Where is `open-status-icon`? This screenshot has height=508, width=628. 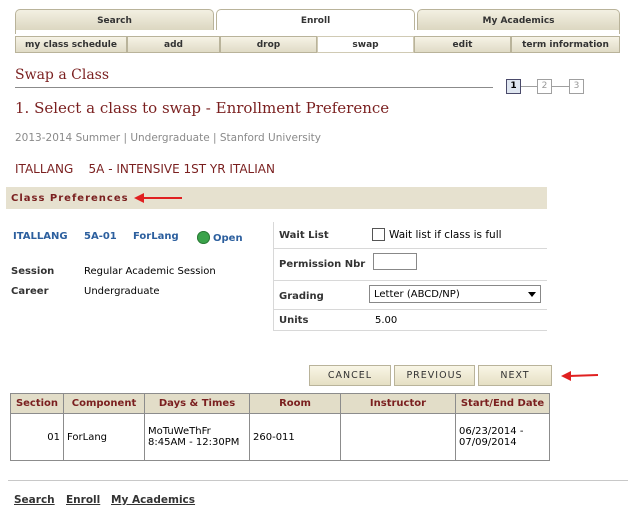 open-status-icon is located at coordinates (203, 237).